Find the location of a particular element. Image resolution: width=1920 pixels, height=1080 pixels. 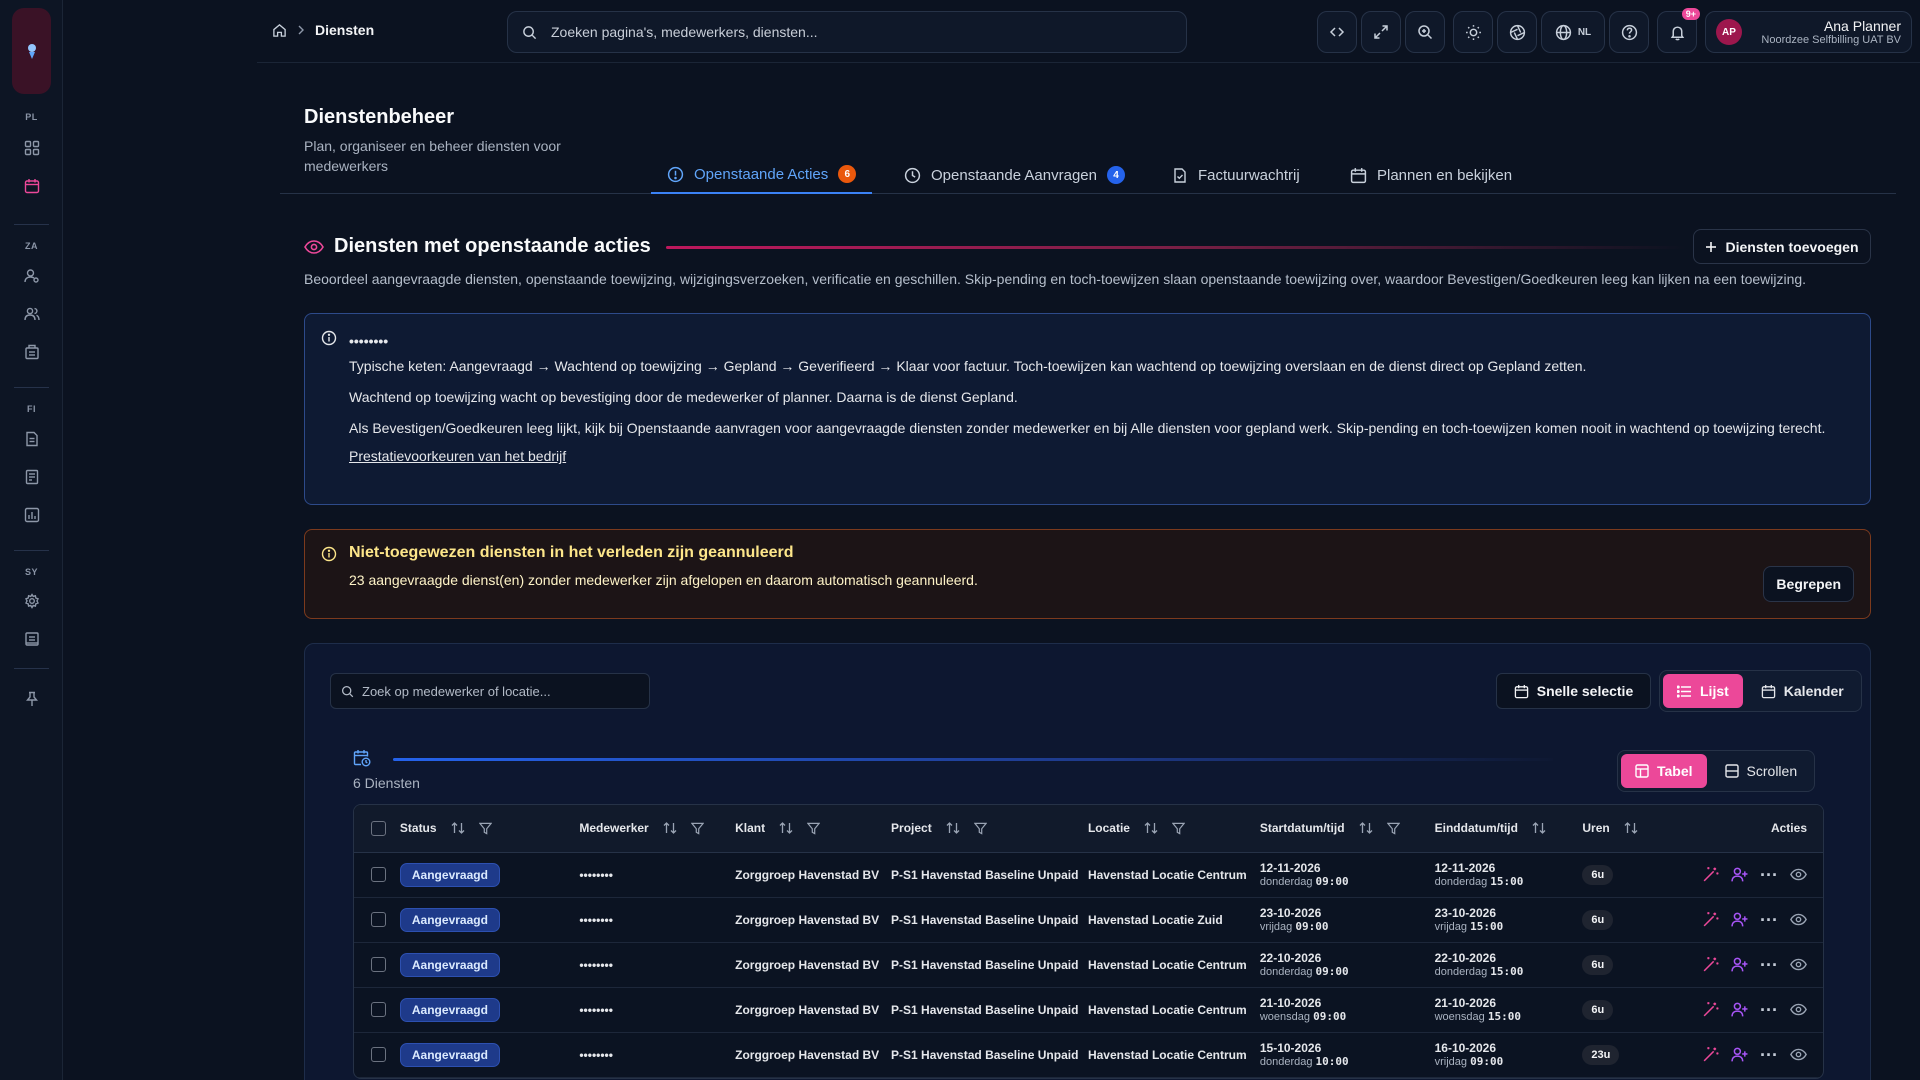

pin-icon is located at coordinates (32, 699).